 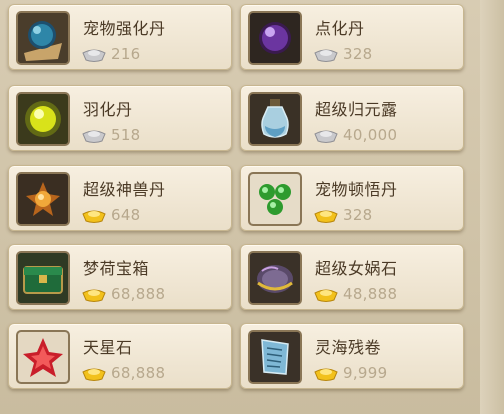 What do you see at coordinates (43, 119) in the screenshot?
I see `yellow-orb-icon` at bounding box center [43, 119].